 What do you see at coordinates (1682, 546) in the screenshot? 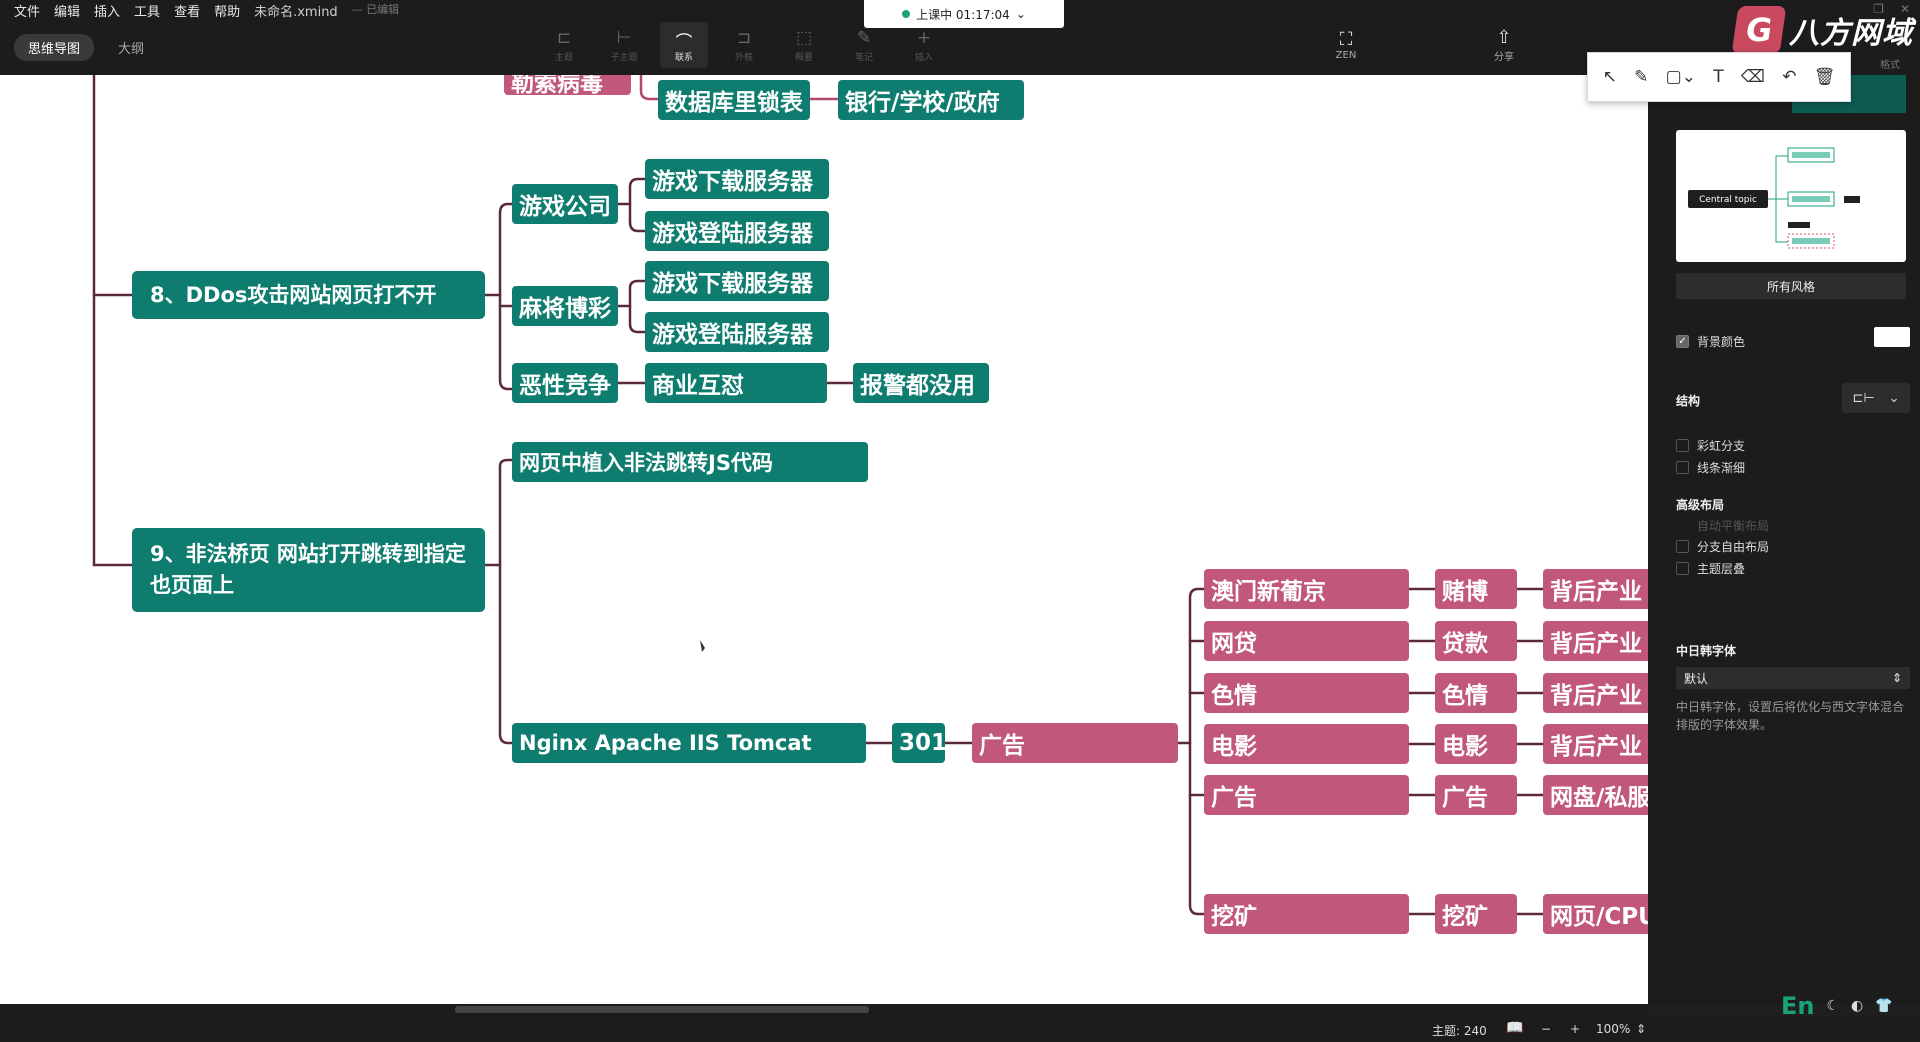
I see `free-layout-checkbox` at bounding box center [1682, 546].